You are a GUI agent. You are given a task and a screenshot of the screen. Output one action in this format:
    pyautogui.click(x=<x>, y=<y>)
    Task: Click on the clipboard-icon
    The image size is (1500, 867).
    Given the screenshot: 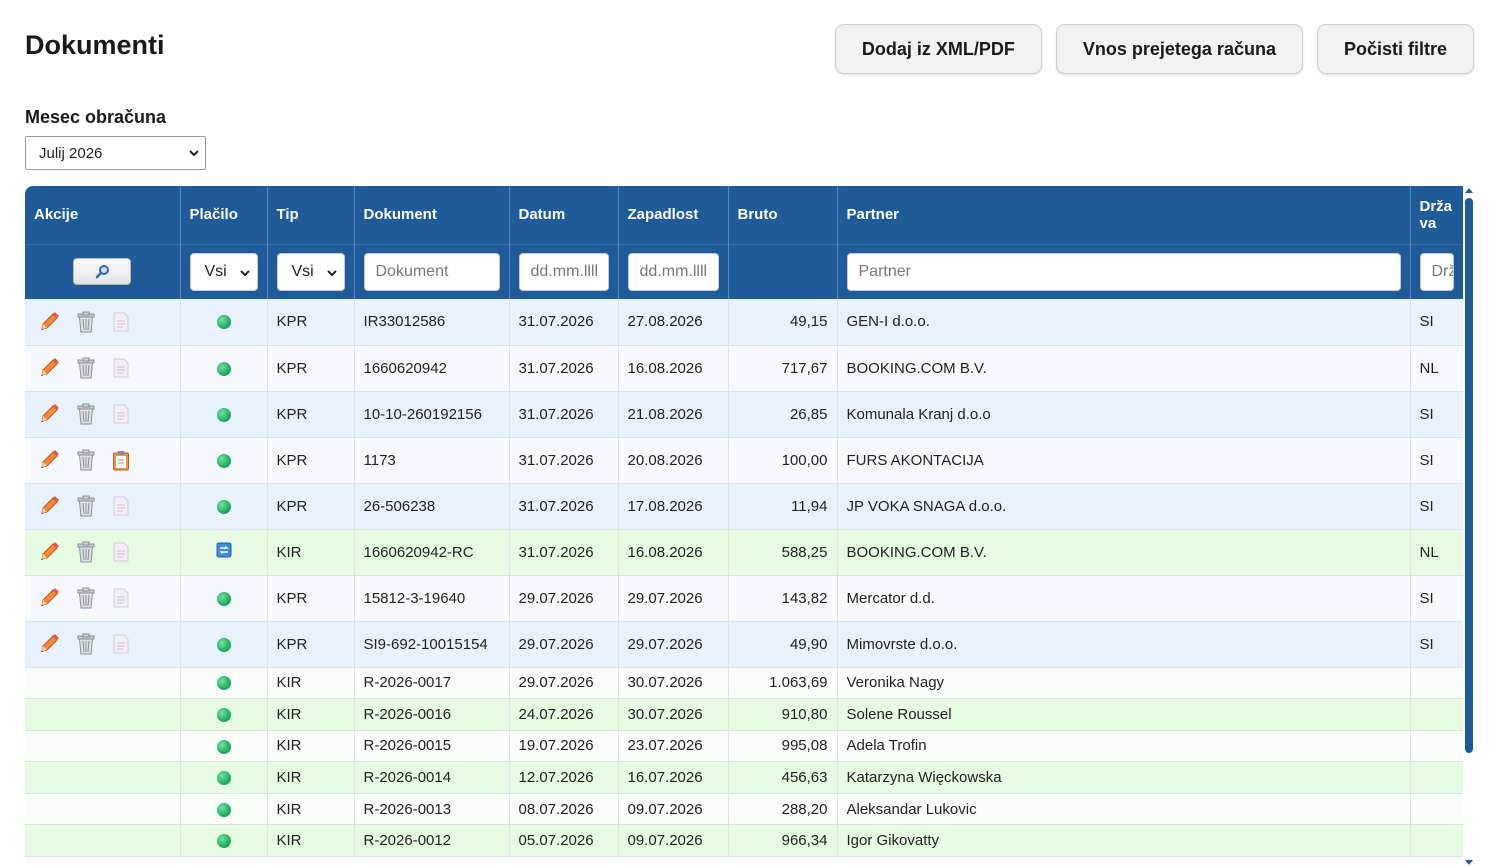 What is the action you would take?
    pyautogui.click(x=121, y=460)
    